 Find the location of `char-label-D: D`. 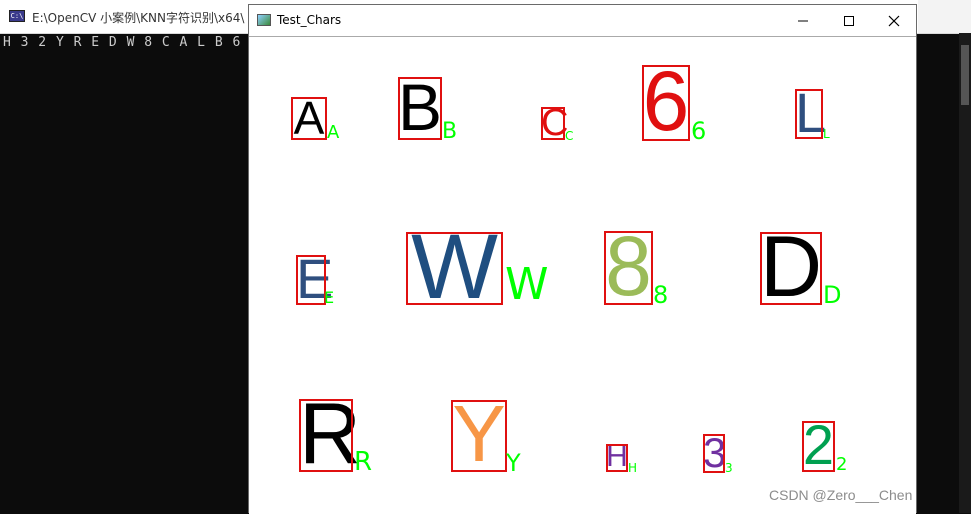

char-label-D: D is located at coordinates (832, 295).